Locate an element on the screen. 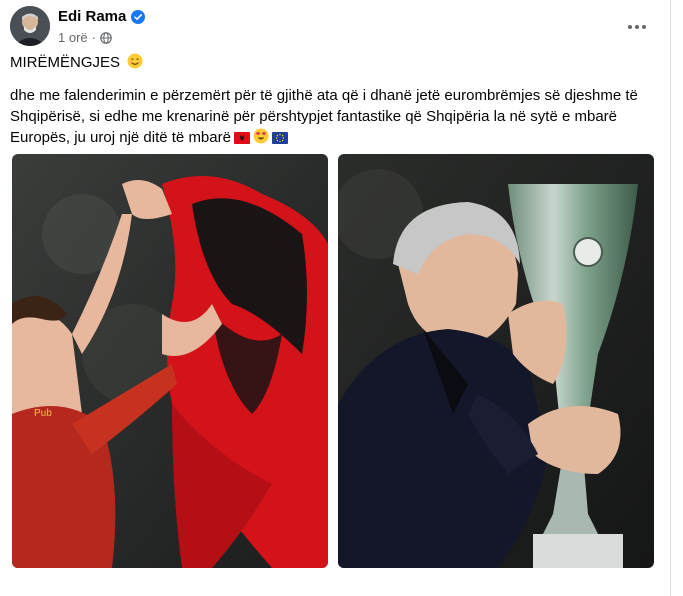 The width and height of the screenshot is (683, 596). post-header: Edi Rama 1 orë · is located at coordinates (335, 28).